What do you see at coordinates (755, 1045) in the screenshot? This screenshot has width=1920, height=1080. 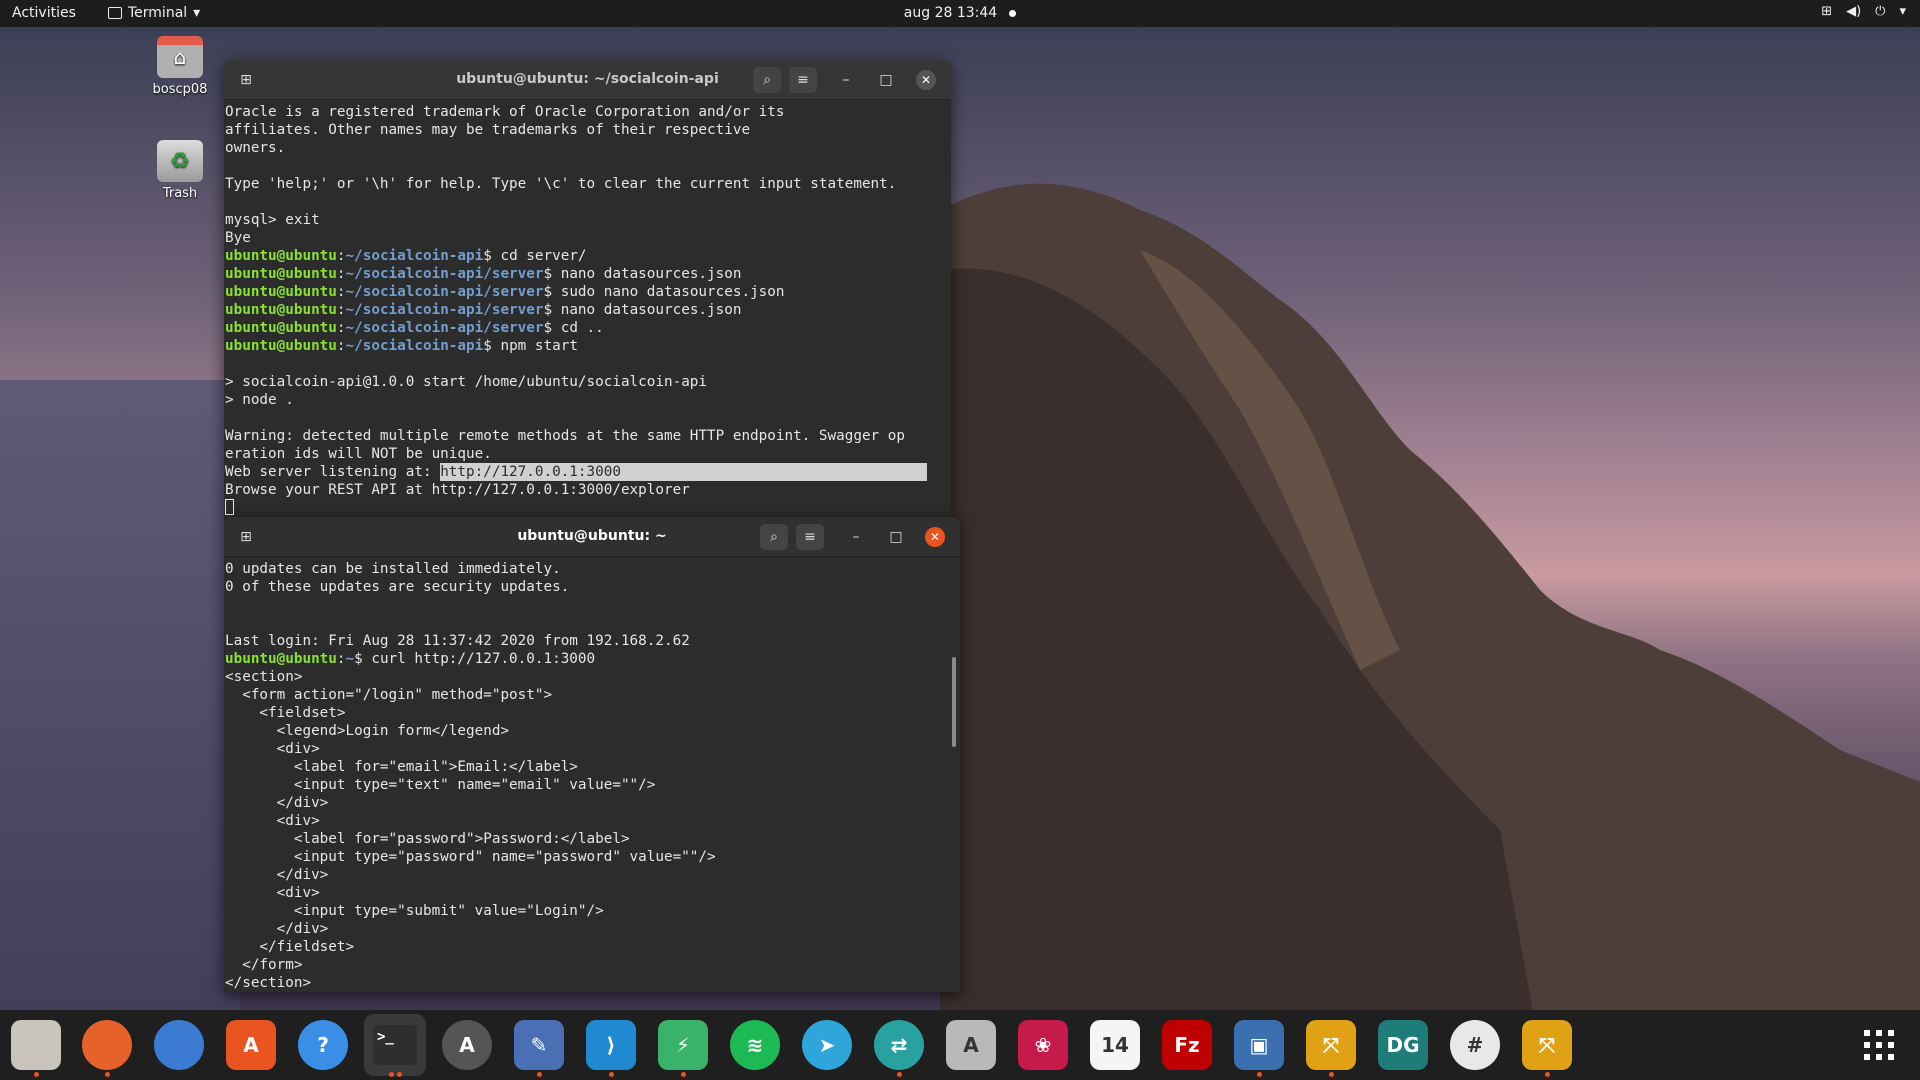 I see `spotify-icon: ≋` at bounding box center [755, 1045].